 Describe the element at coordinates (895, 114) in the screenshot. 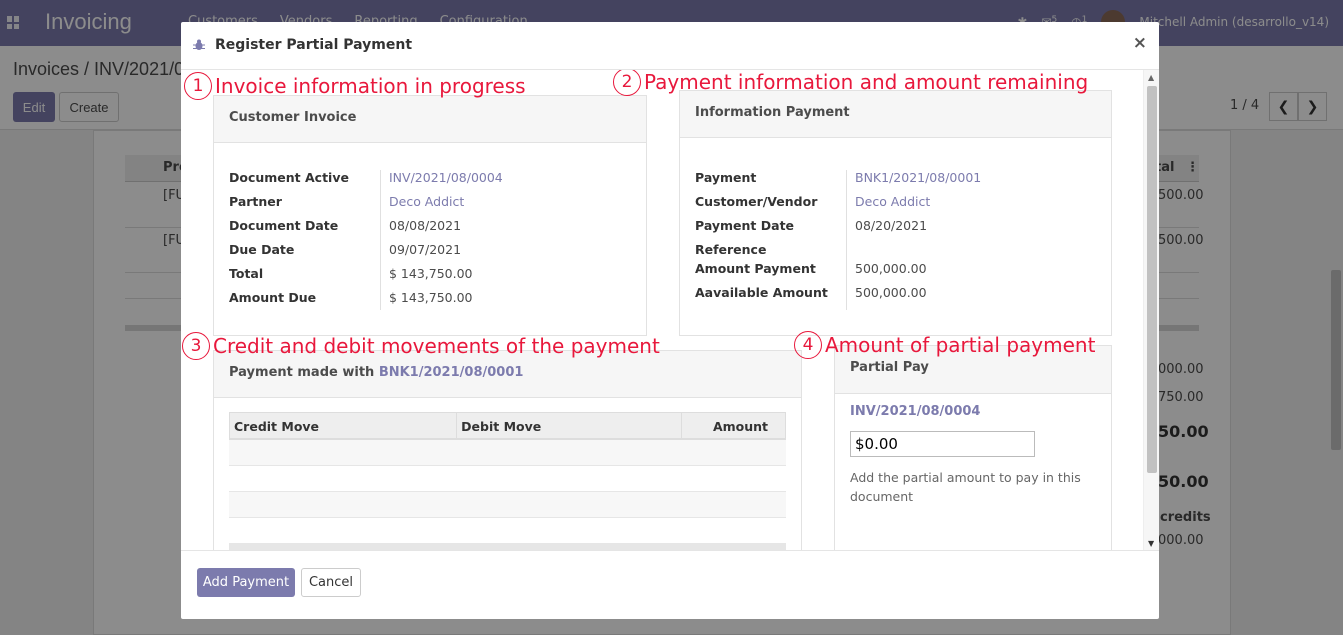

I see `payment-info-title: Information Payment` at that location.